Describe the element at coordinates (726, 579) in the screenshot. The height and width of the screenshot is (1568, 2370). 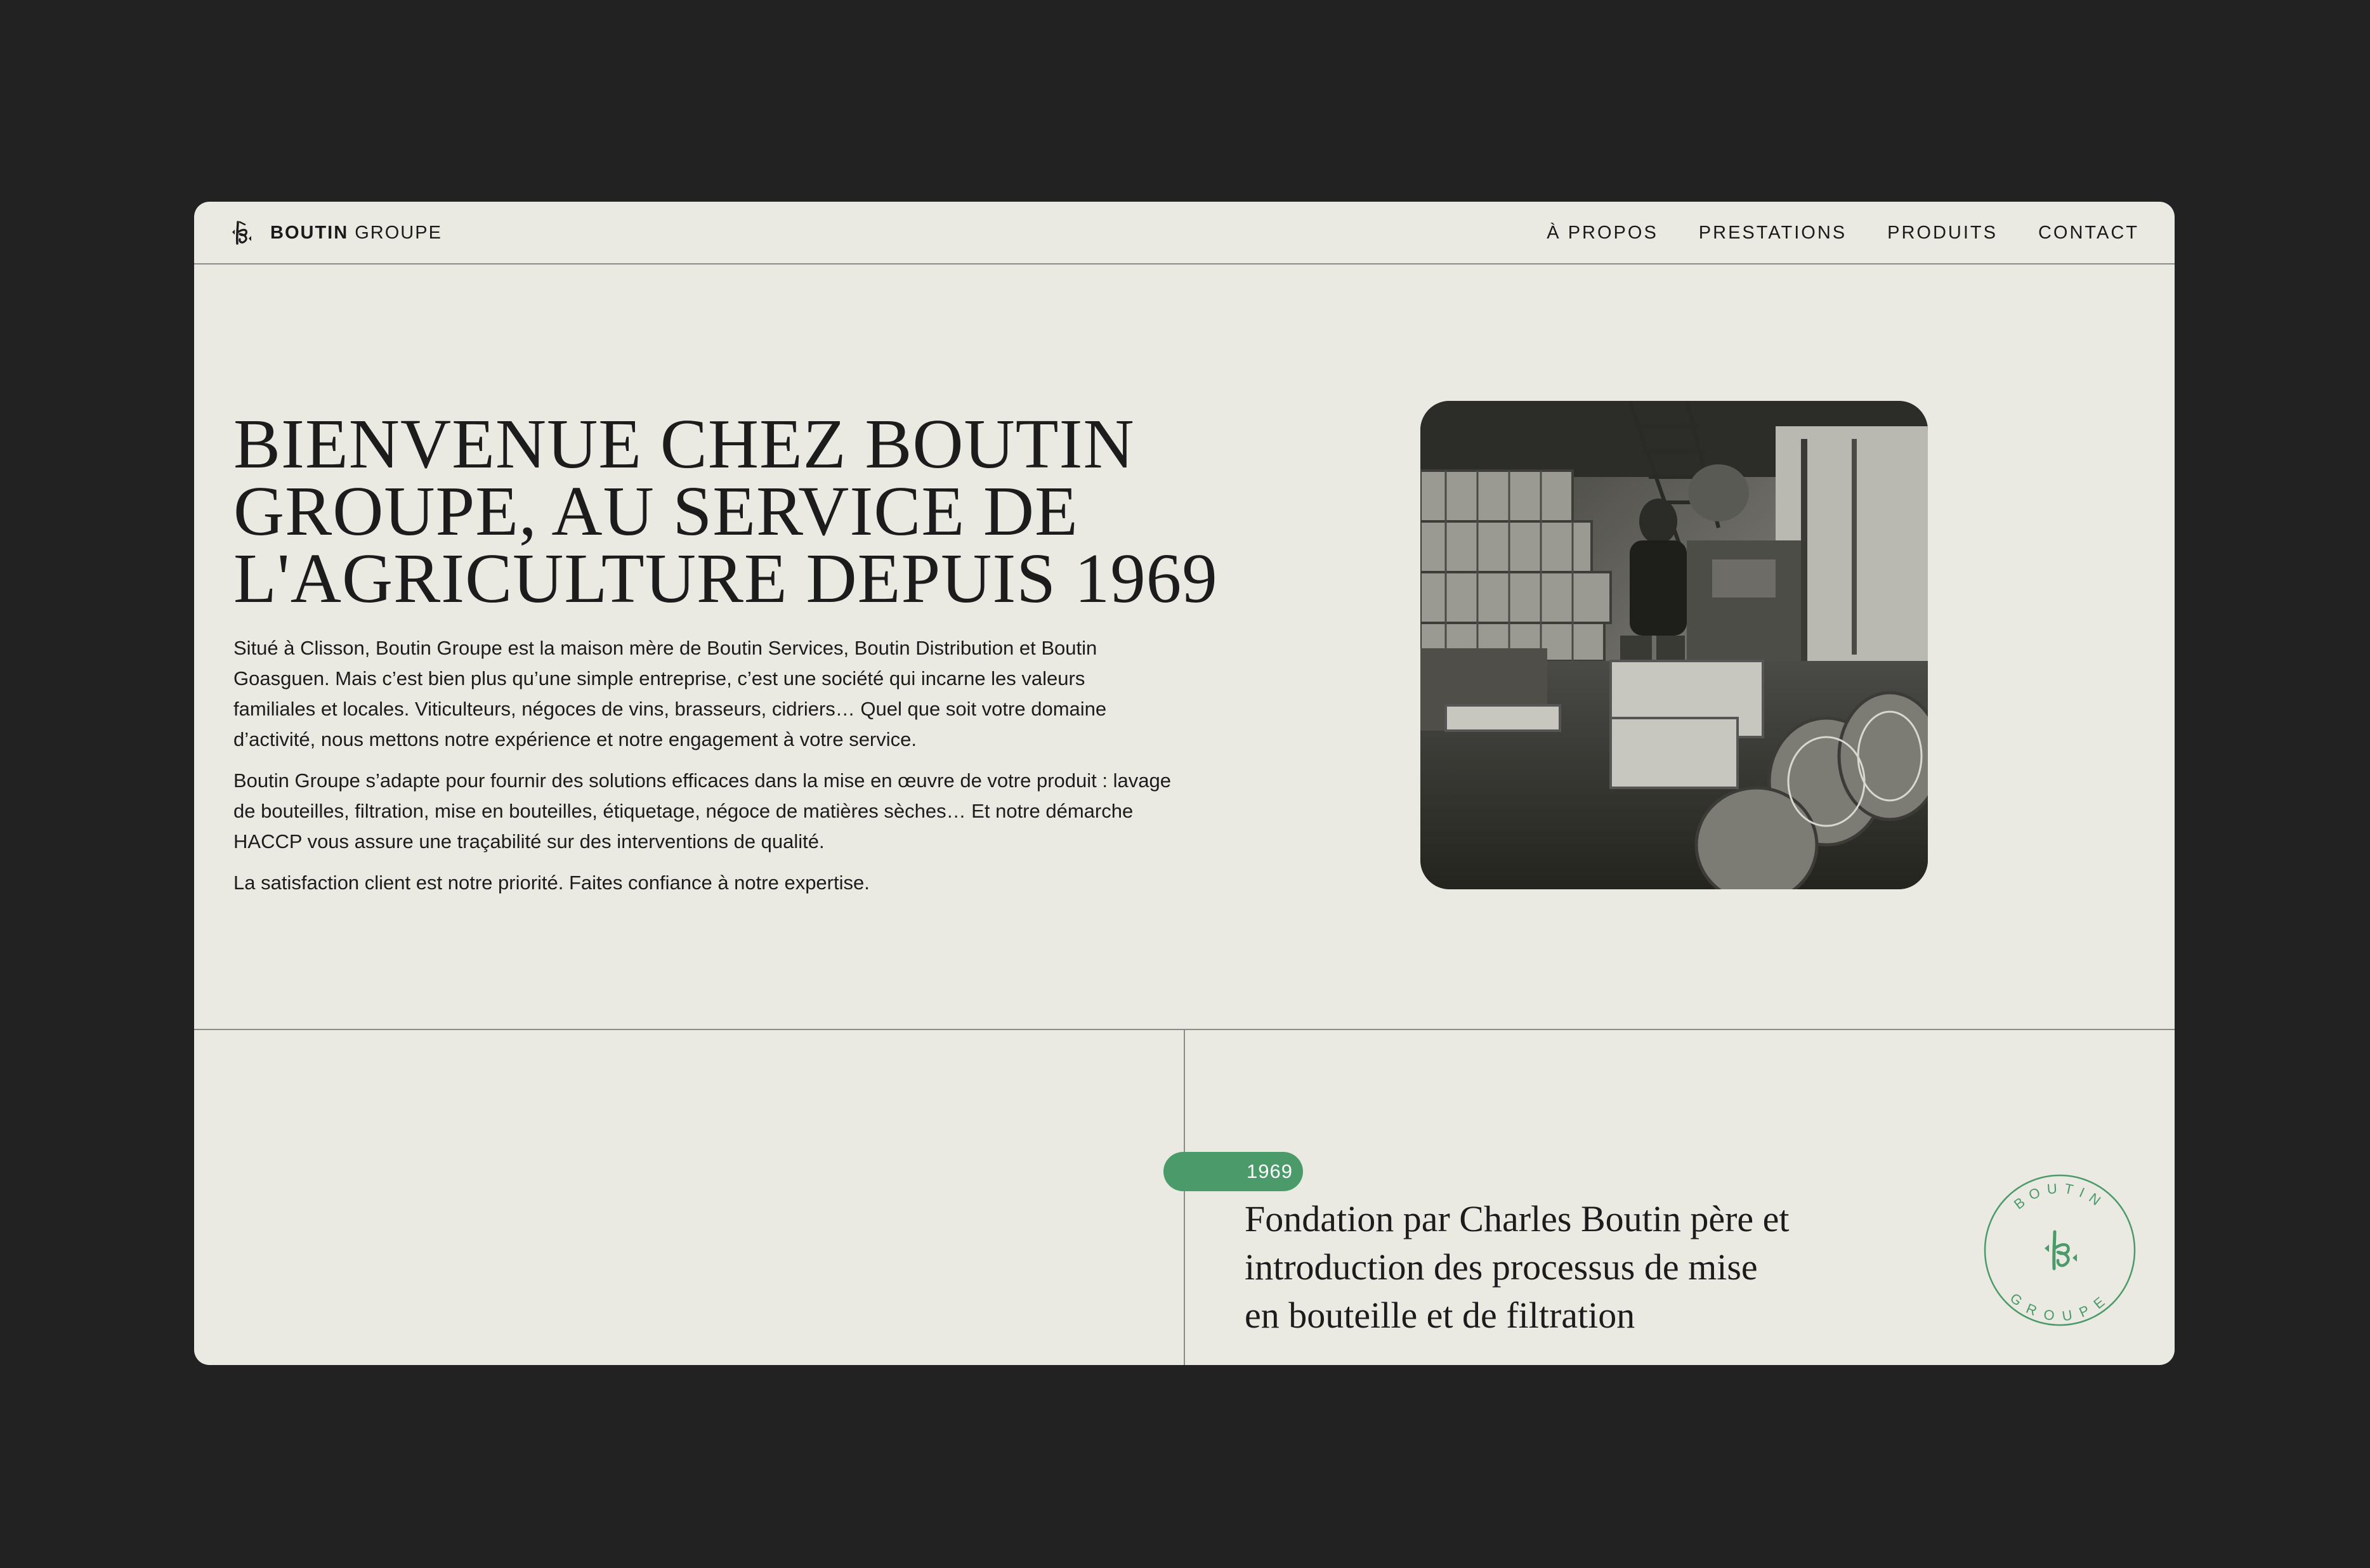
I see `hero-title-line-3: L'AGRICULTURE DEPUIS 1969` at that location.